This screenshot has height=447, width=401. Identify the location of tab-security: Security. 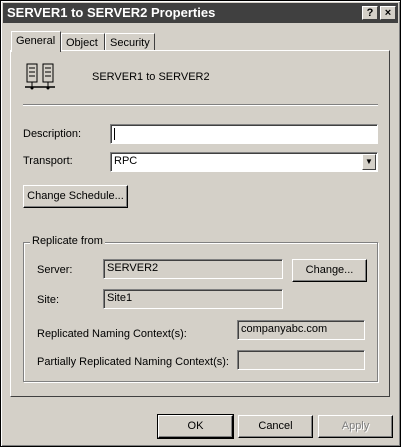
(130, 42).